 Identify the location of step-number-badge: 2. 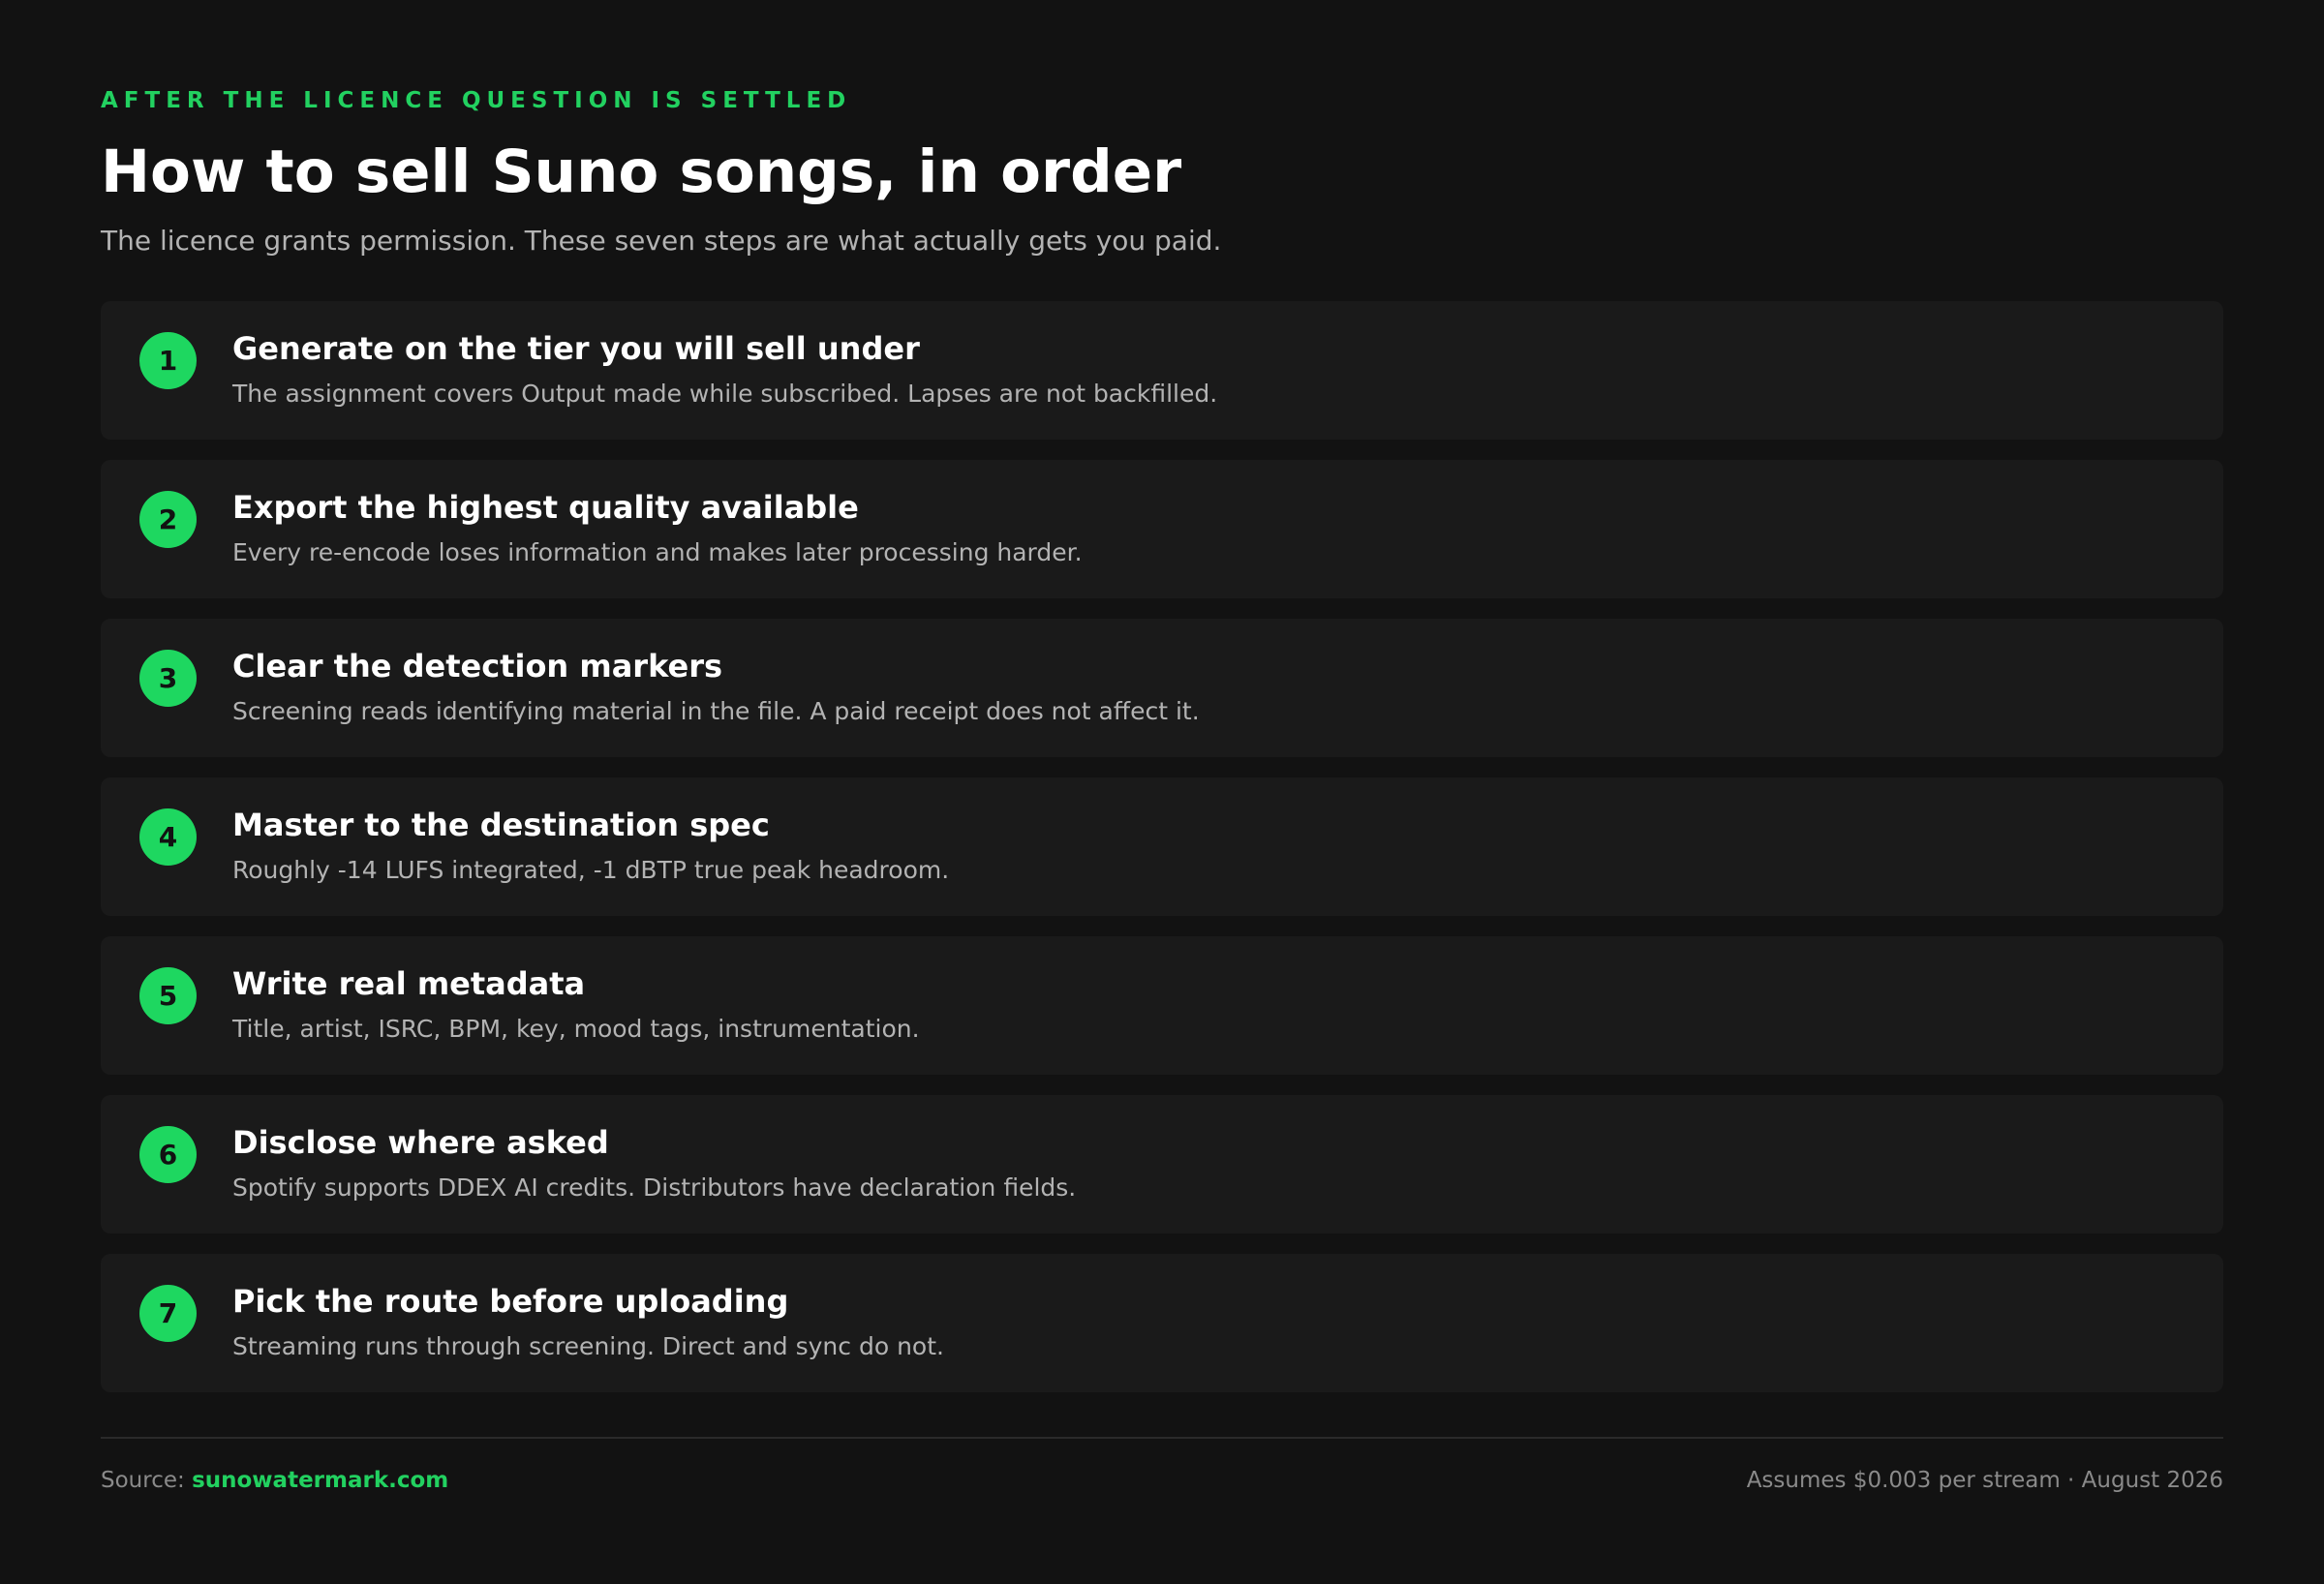
(168, 519).